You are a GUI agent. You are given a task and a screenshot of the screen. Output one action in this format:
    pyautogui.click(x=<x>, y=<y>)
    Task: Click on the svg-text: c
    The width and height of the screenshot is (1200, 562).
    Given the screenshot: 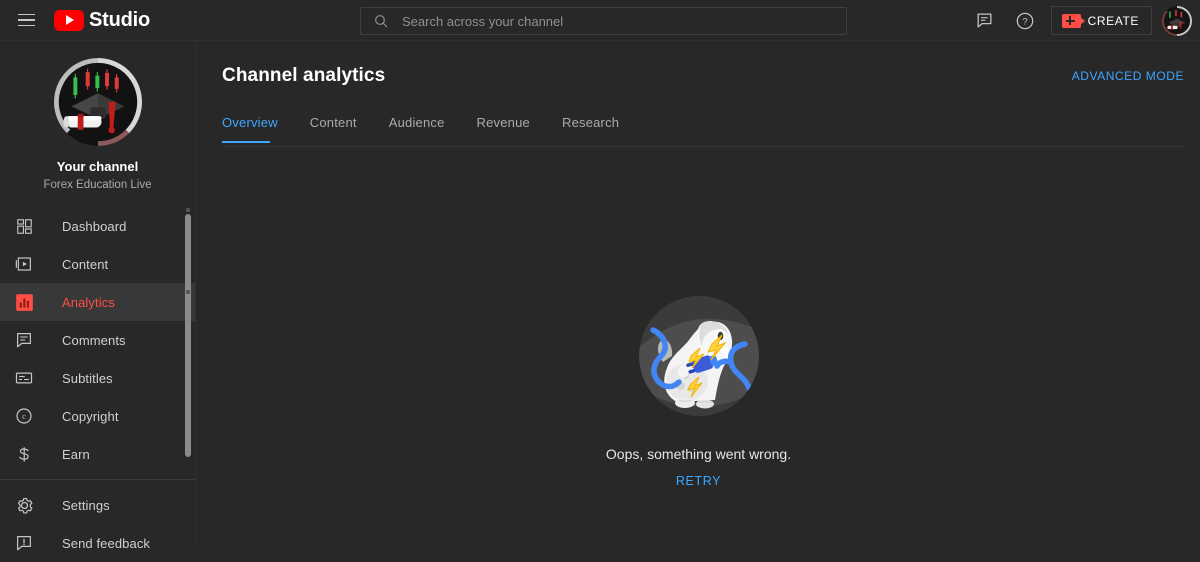 What is the action you would take?
    pyautogui.click(x=24, y=416)
    